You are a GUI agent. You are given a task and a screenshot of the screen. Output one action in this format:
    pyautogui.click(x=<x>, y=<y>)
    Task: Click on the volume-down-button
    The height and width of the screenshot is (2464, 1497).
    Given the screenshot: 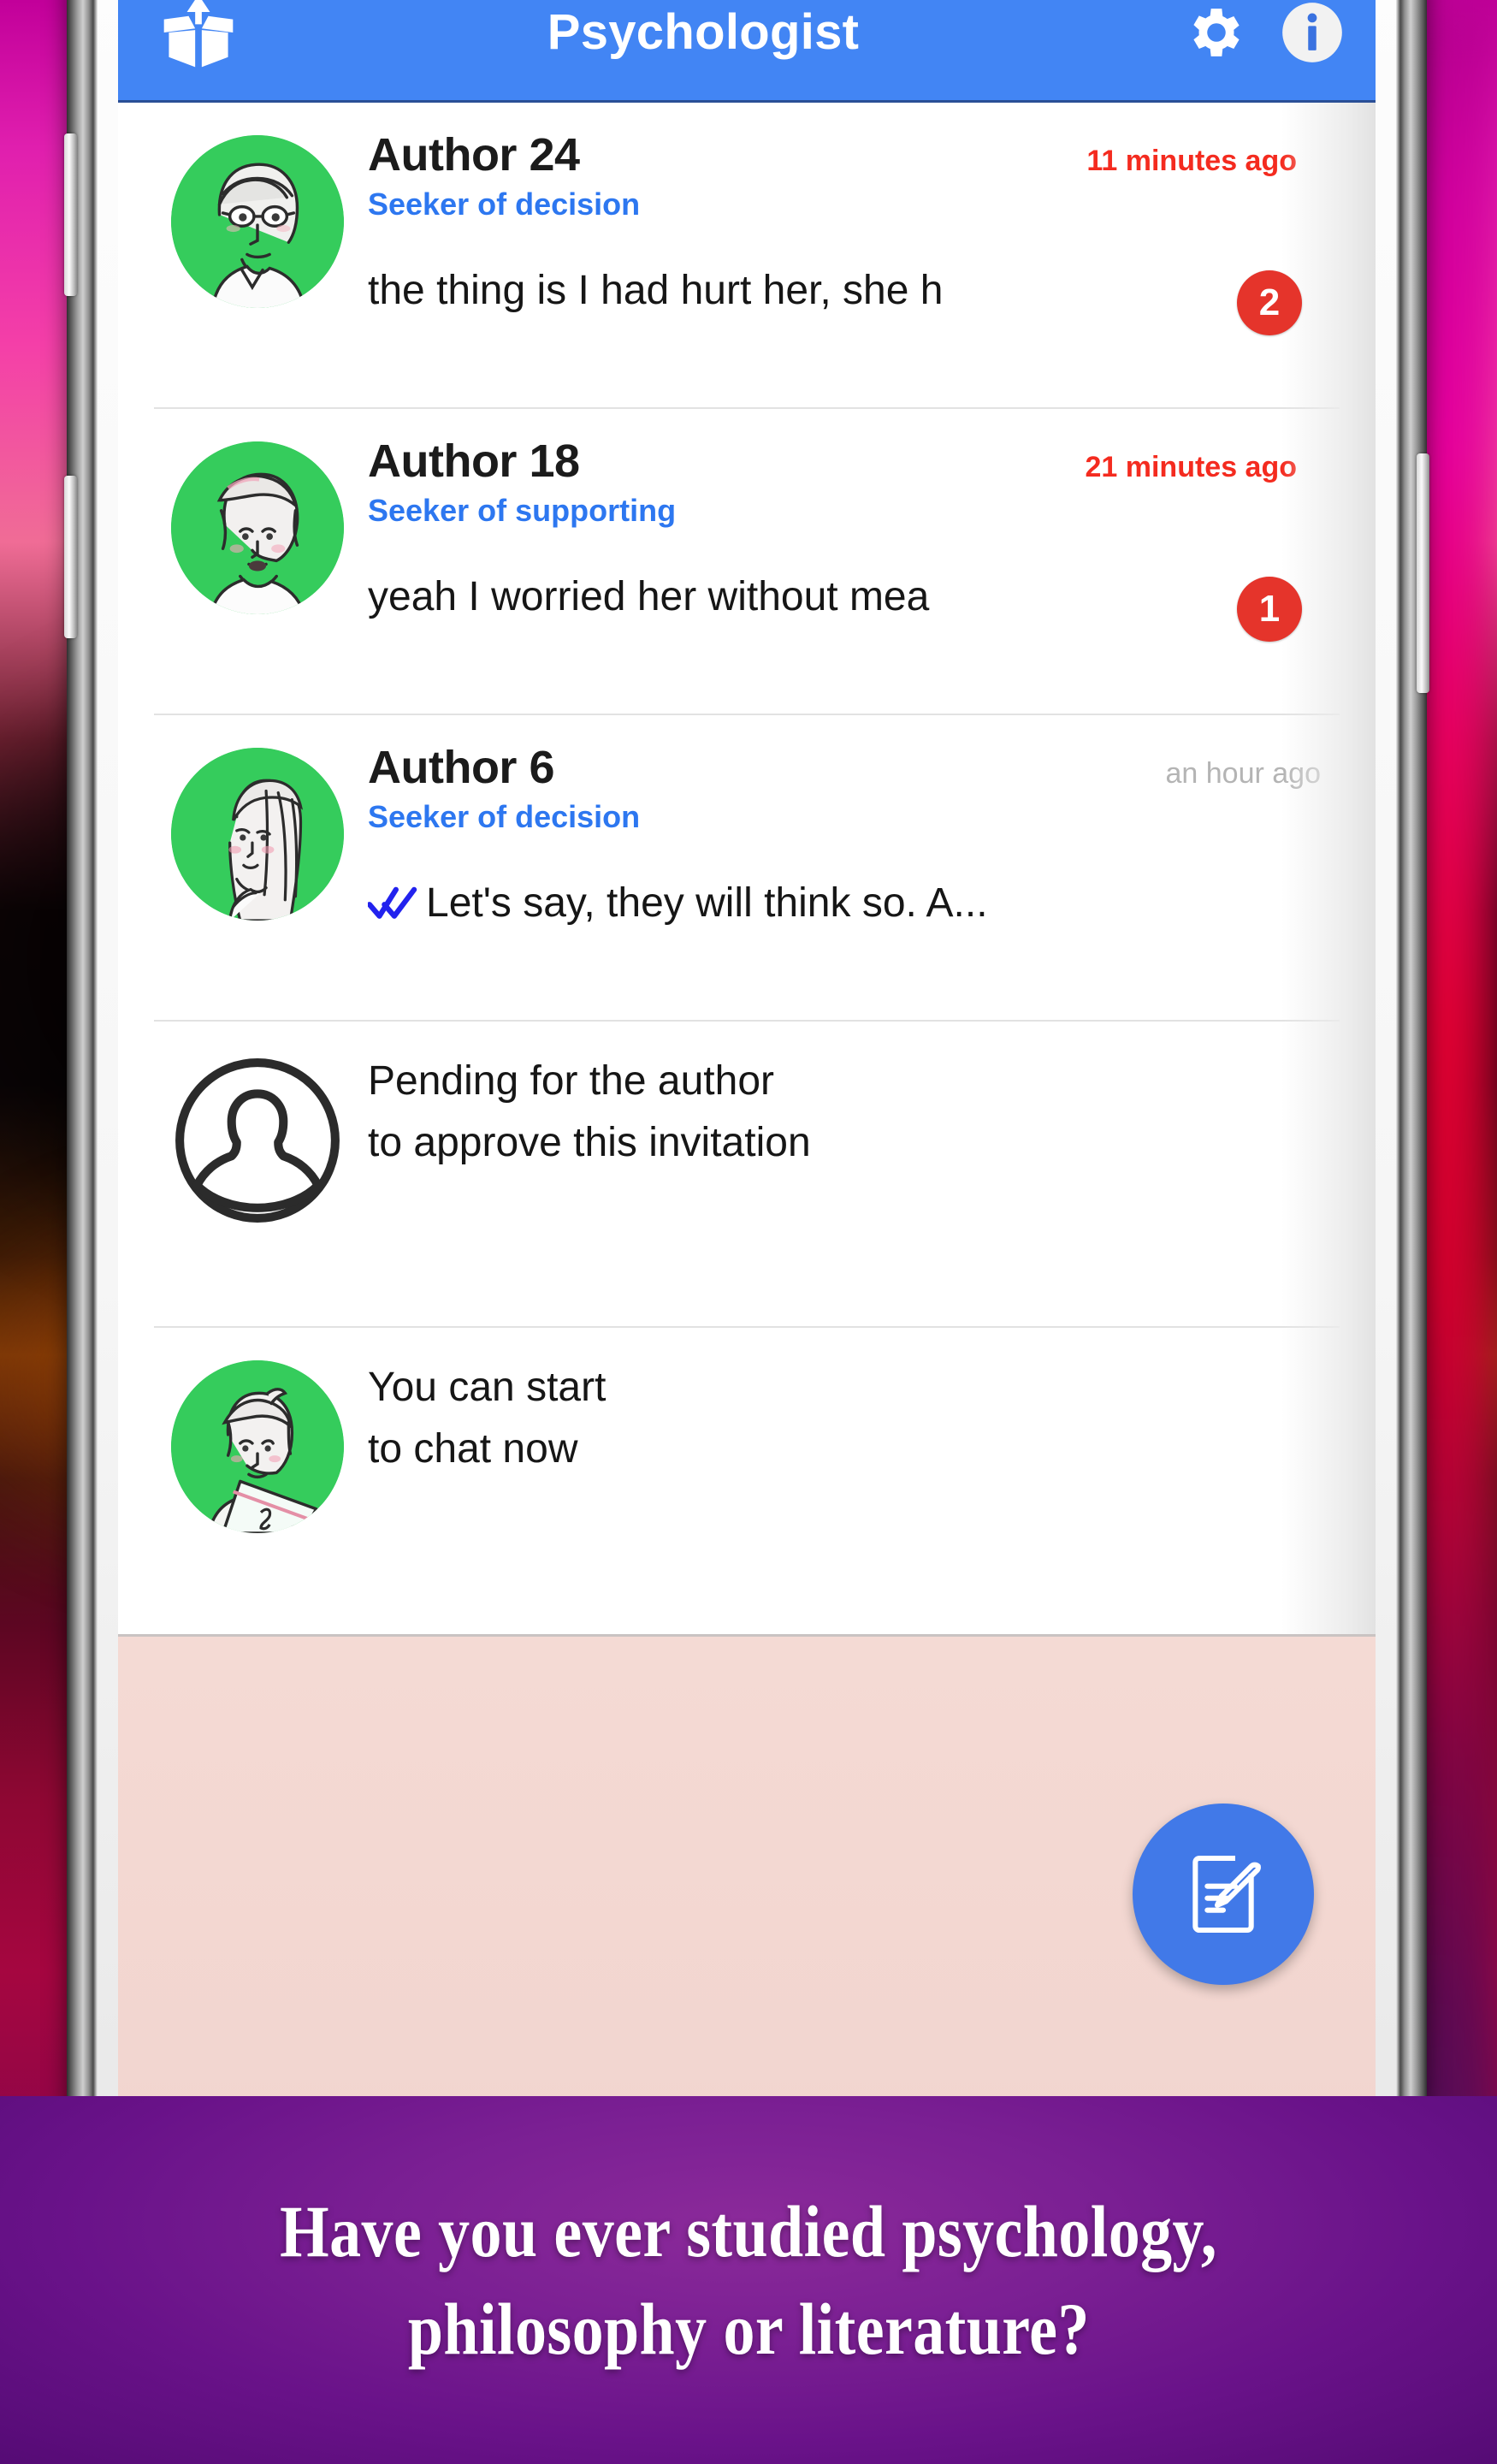 What is the action you would take?
    pyautogui.click(x=70, y=557)
    